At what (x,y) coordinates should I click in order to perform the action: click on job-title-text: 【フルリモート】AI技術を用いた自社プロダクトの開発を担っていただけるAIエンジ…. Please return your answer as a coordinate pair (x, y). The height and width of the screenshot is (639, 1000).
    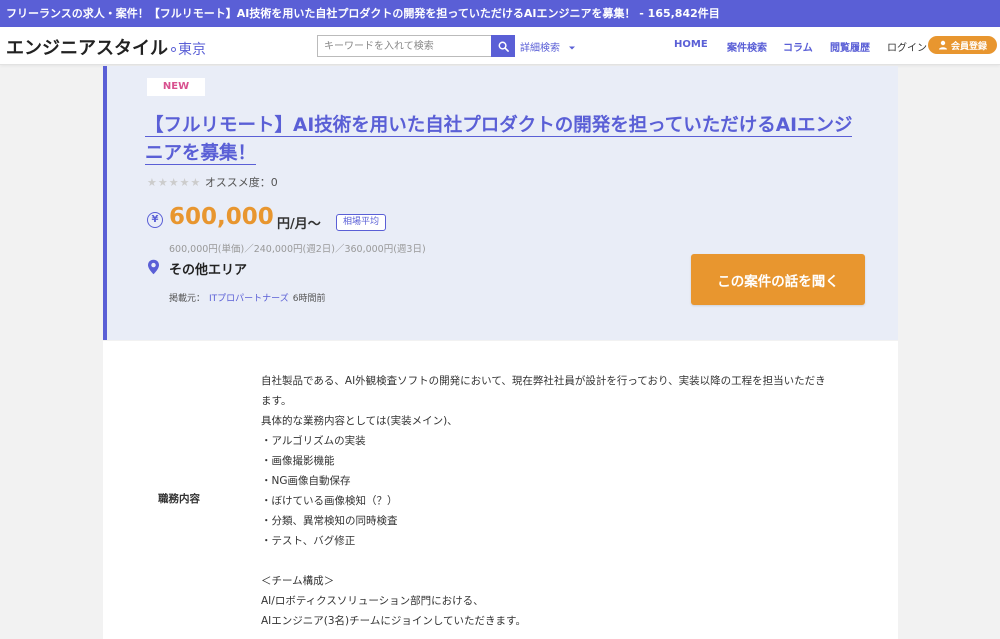
    Looking at the image, I should click on (499, 140).